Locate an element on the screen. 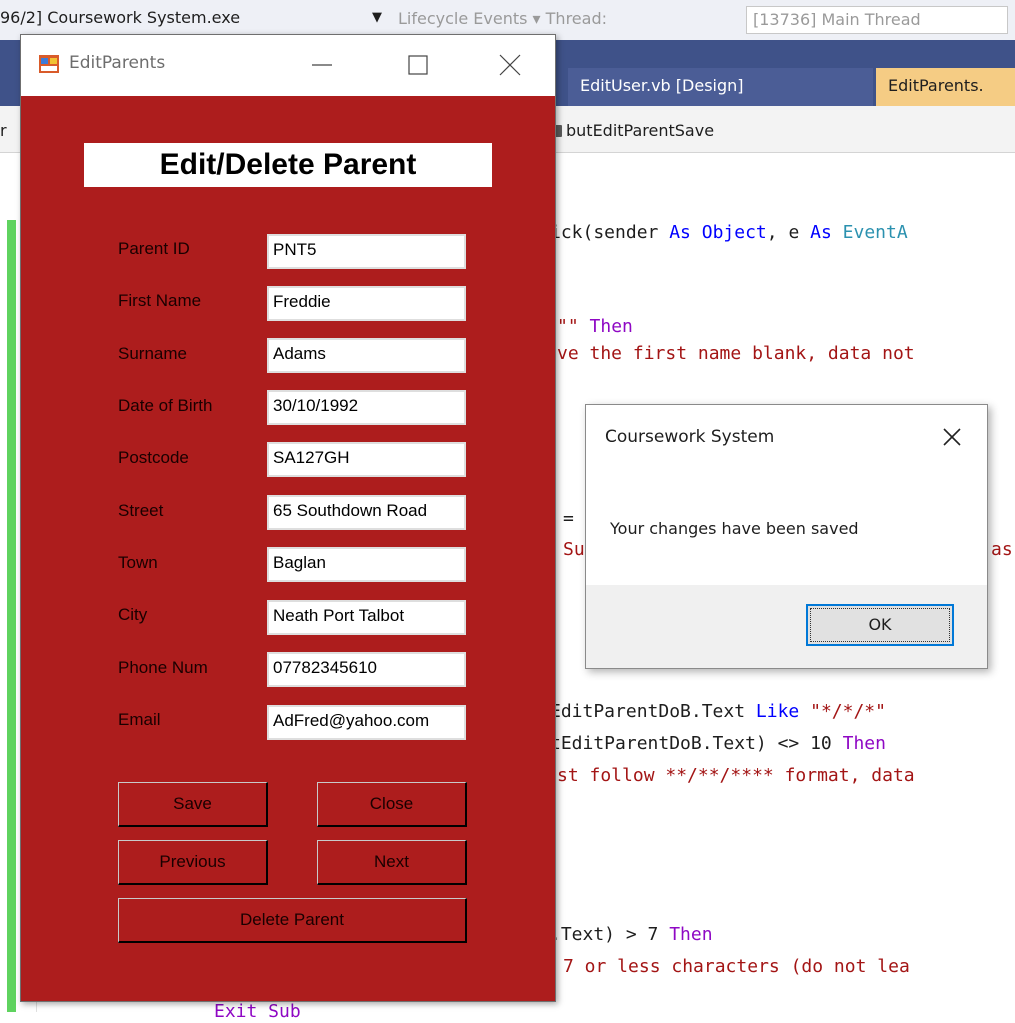 This screenshot has width=1015, height=1023. label-first-name: First Name is located at coordinates (160, 300).